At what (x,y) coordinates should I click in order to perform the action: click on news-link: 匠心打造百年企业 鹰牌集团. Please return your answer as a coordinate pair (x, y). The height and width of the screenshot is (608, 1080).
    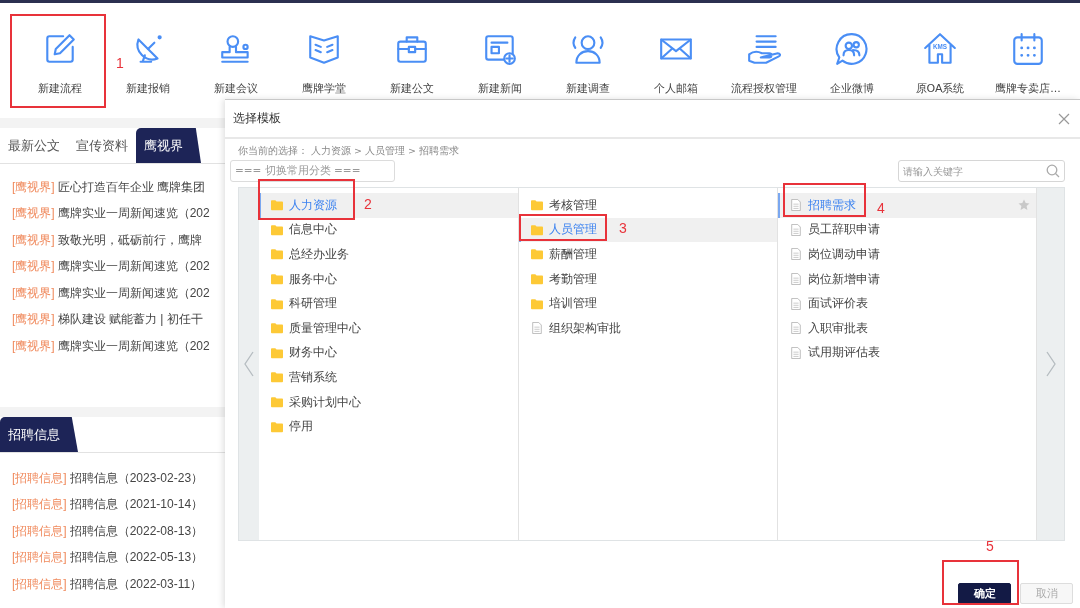
    Looking at the image, I should click on (131, 187).